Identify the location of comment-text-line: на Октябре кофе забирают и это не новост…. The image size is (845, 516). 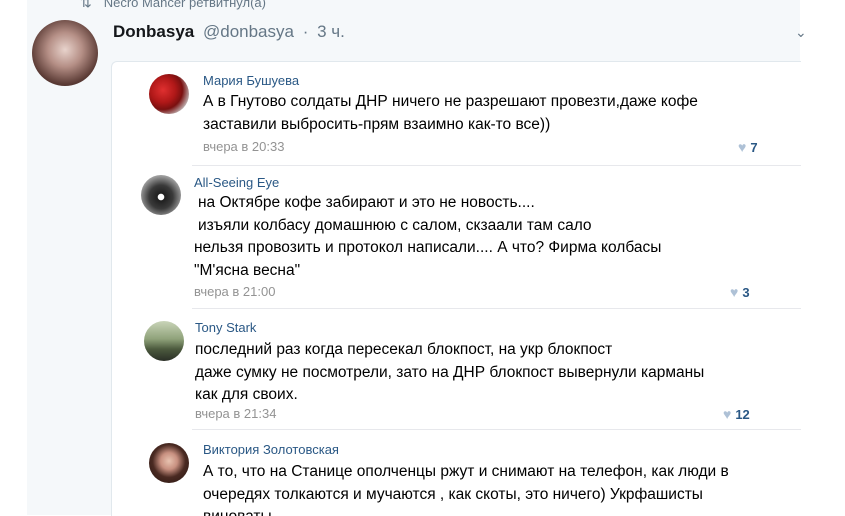
(366, 202).